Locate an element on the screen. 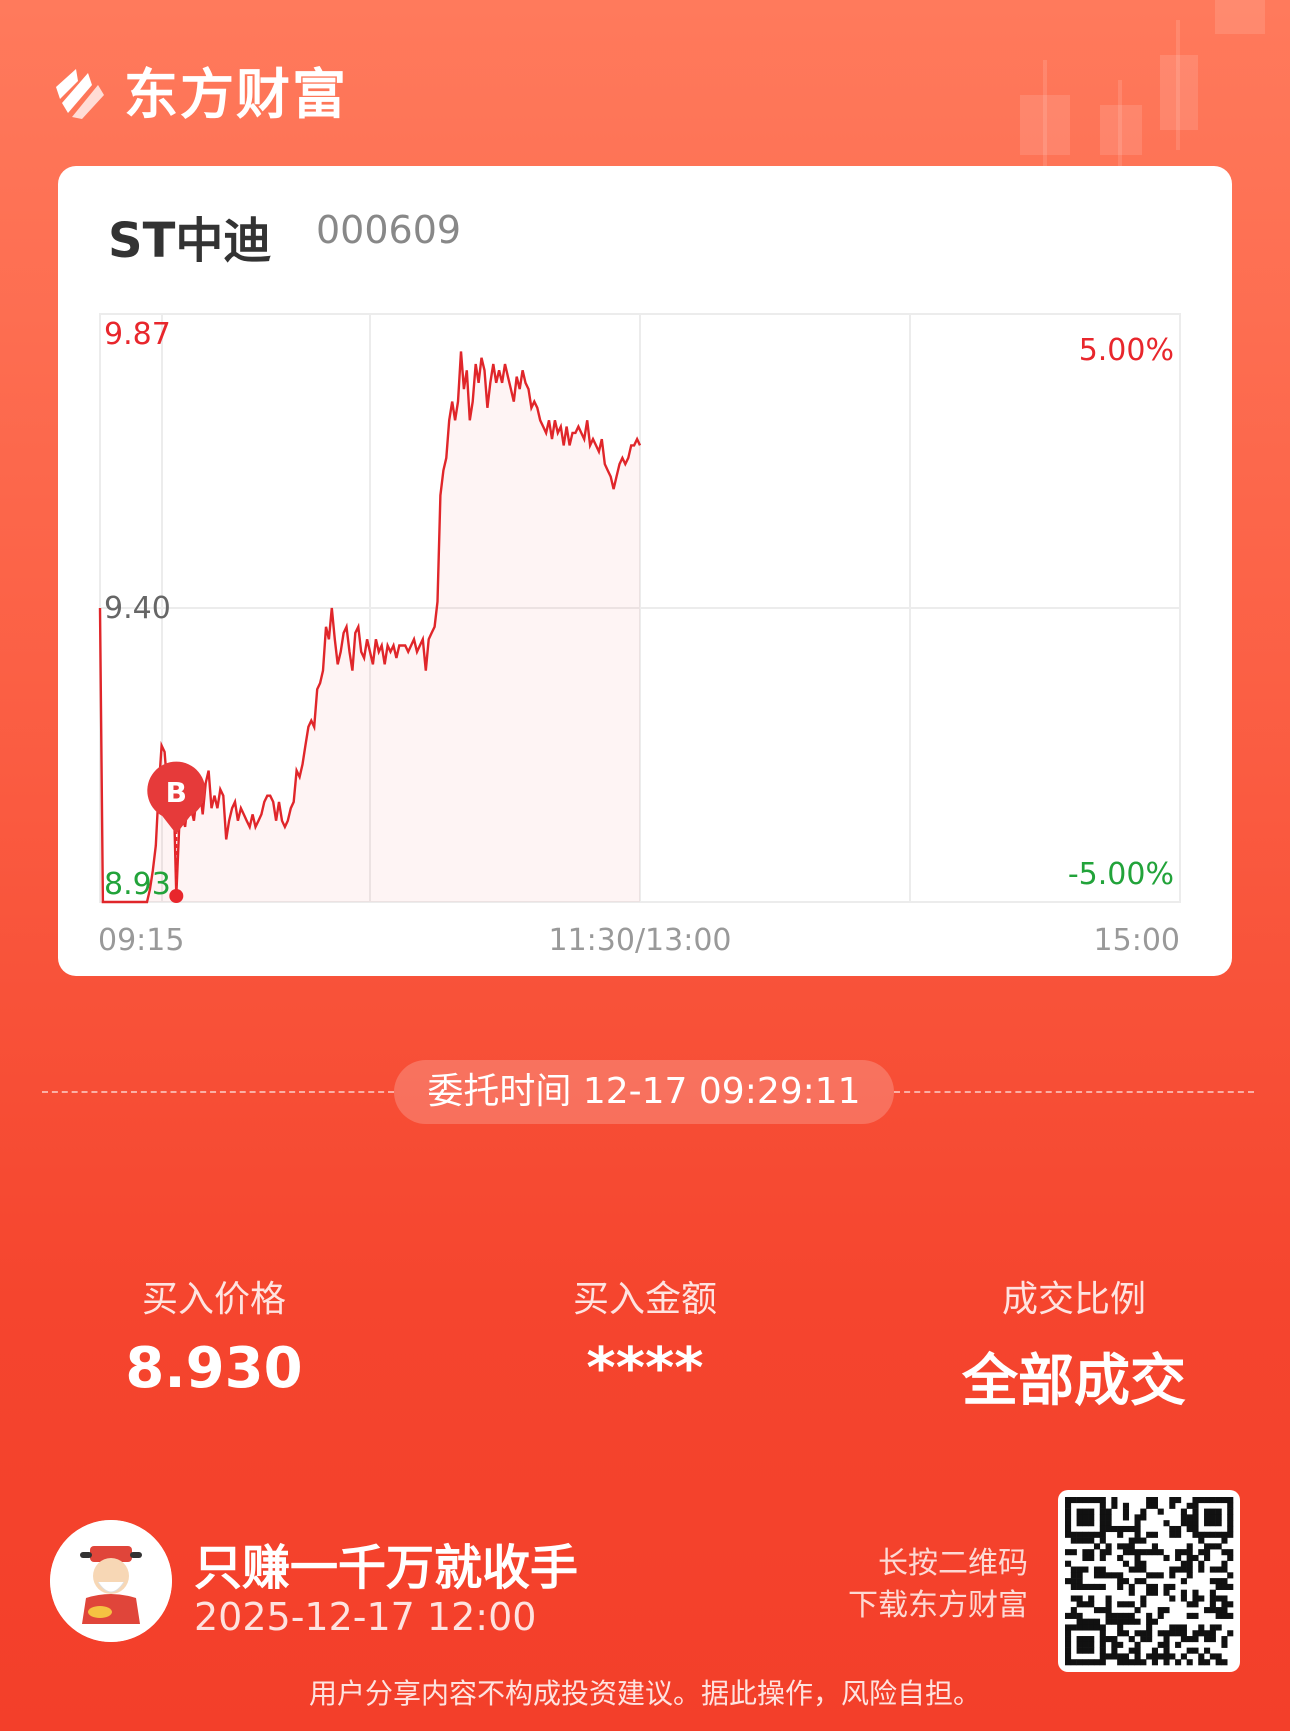 This screenshot has width=1290, height=1731. marker-label: B is located at coordinates (176, 792).